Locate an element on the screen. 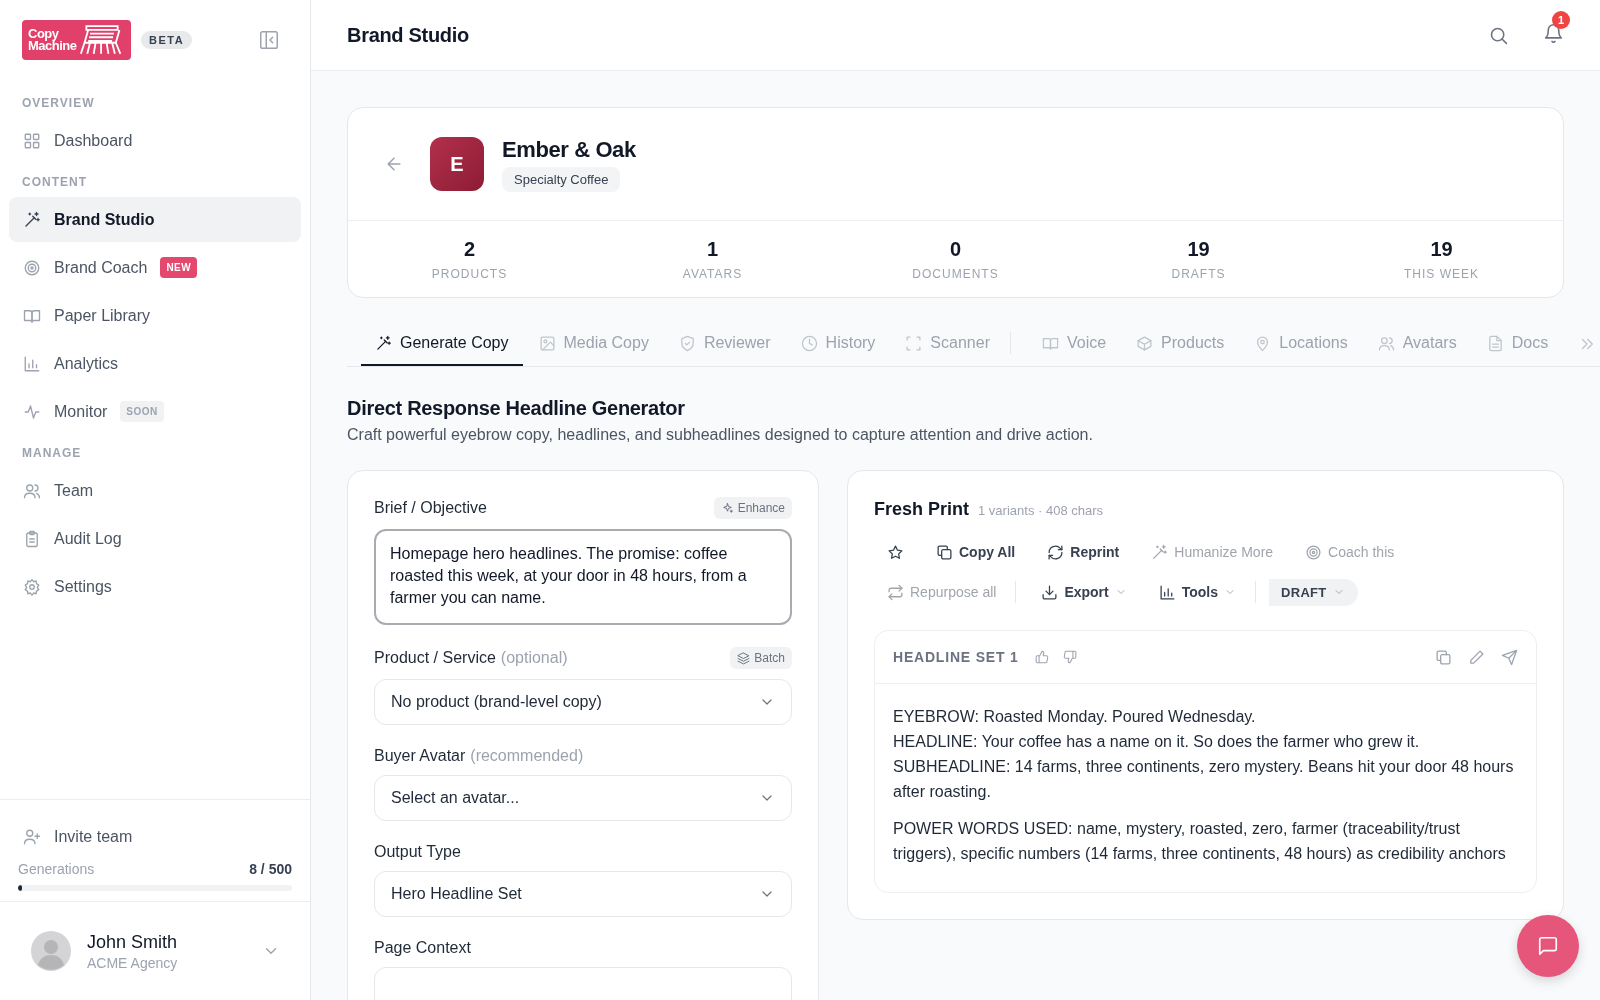  nav-item: Monitor SOON is located at coordinates (155, 411).